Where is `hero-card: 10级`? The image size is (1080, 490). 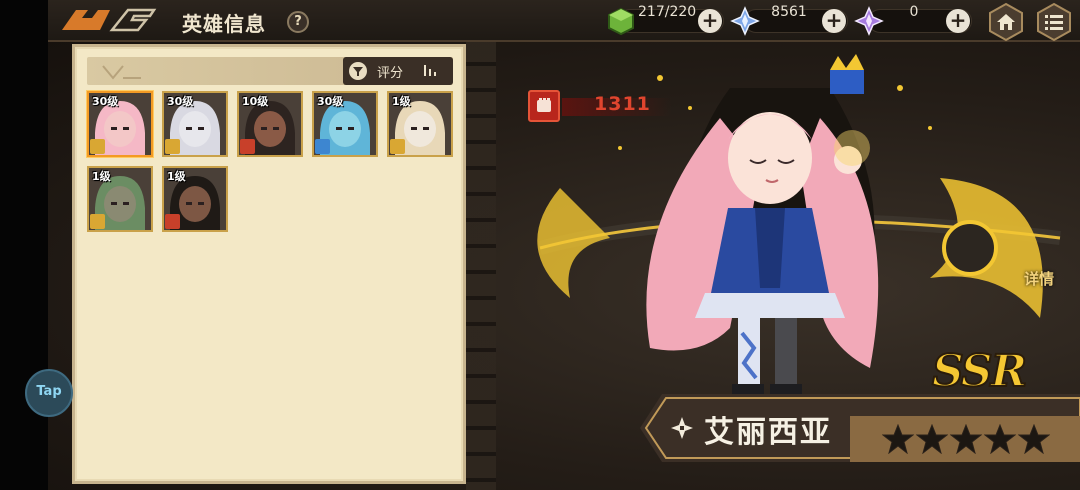 hero-card: 10级 is located at coordinates (270, 124).